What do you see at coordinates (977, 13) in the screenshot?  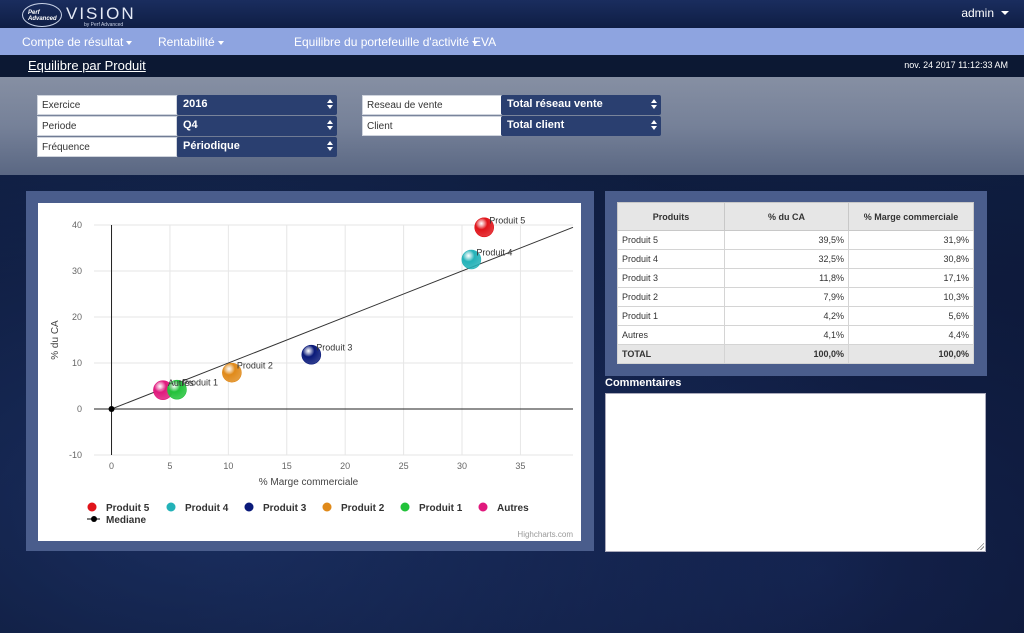 I see `user-menu: admin` at bounding box center [977, 13].